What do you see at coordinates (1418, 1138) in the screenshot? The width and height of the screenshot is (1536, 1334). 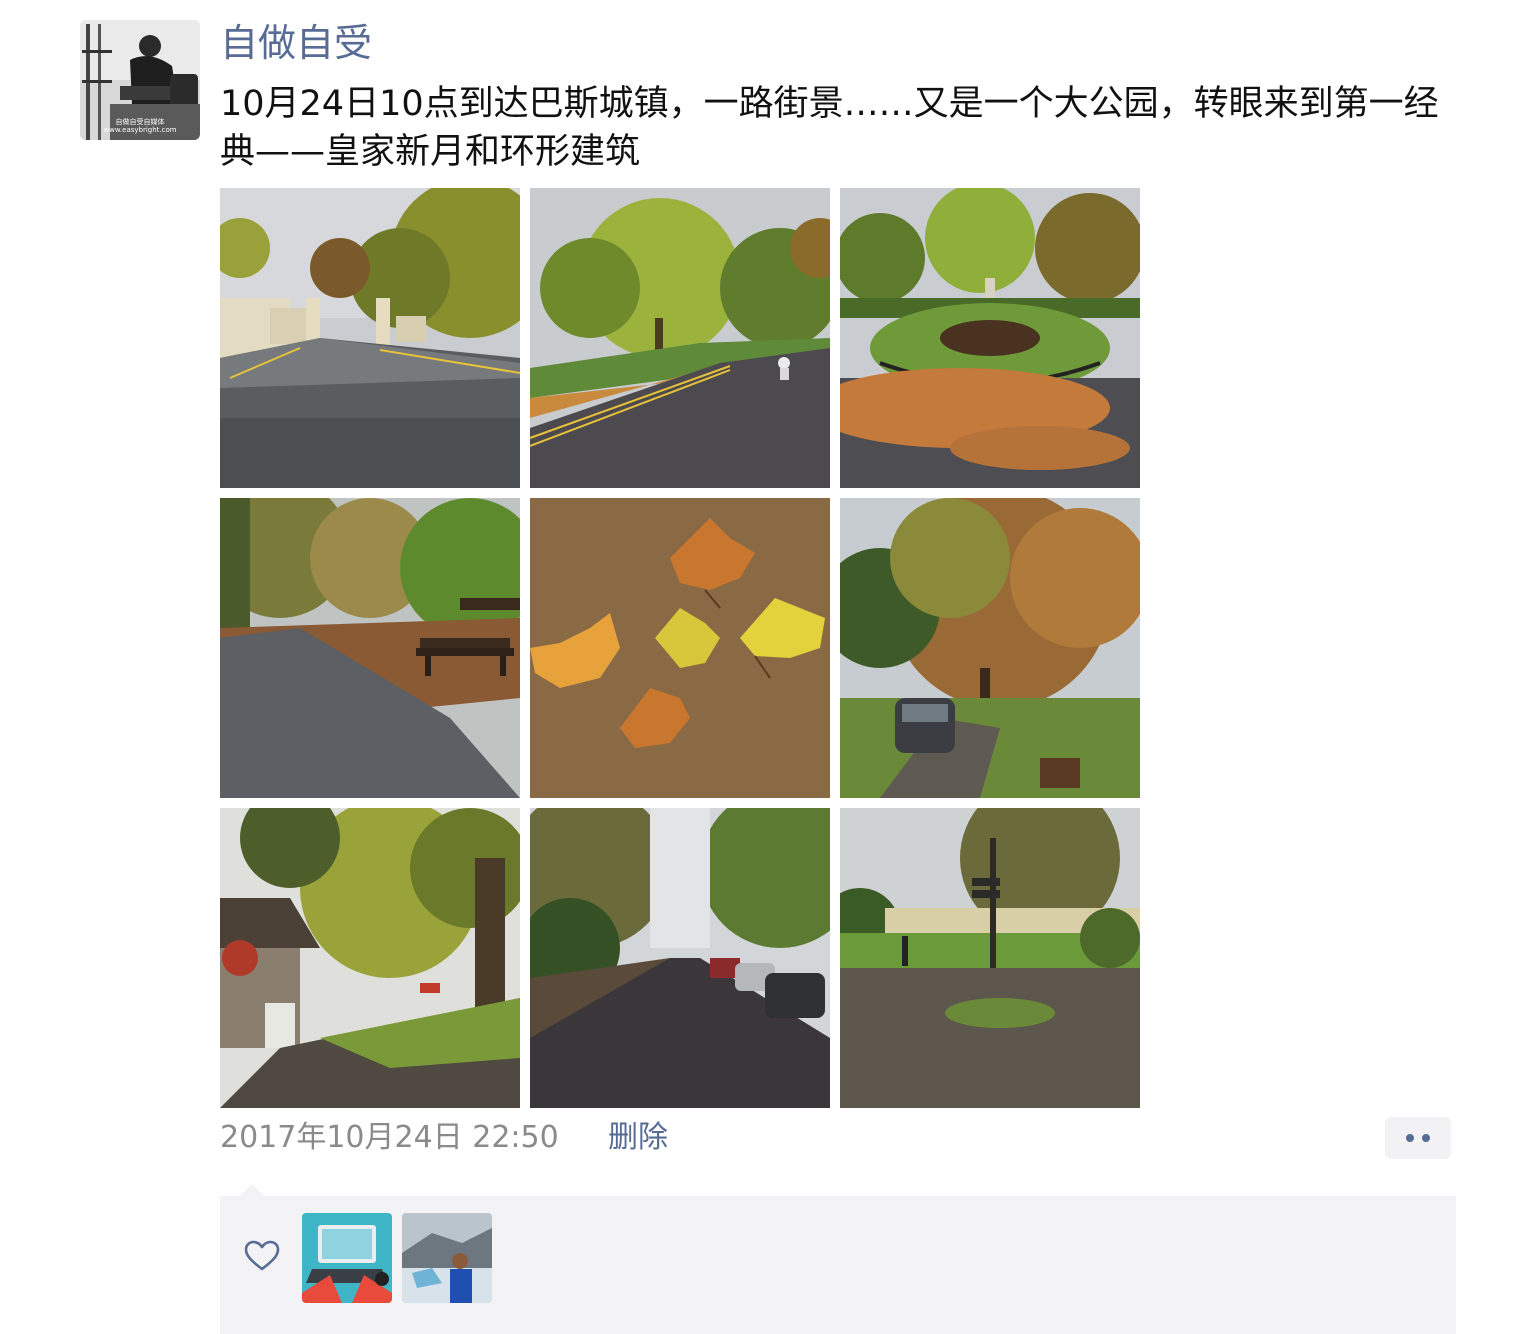 I see `more-options-button` at bounding box center [1418, 1138].